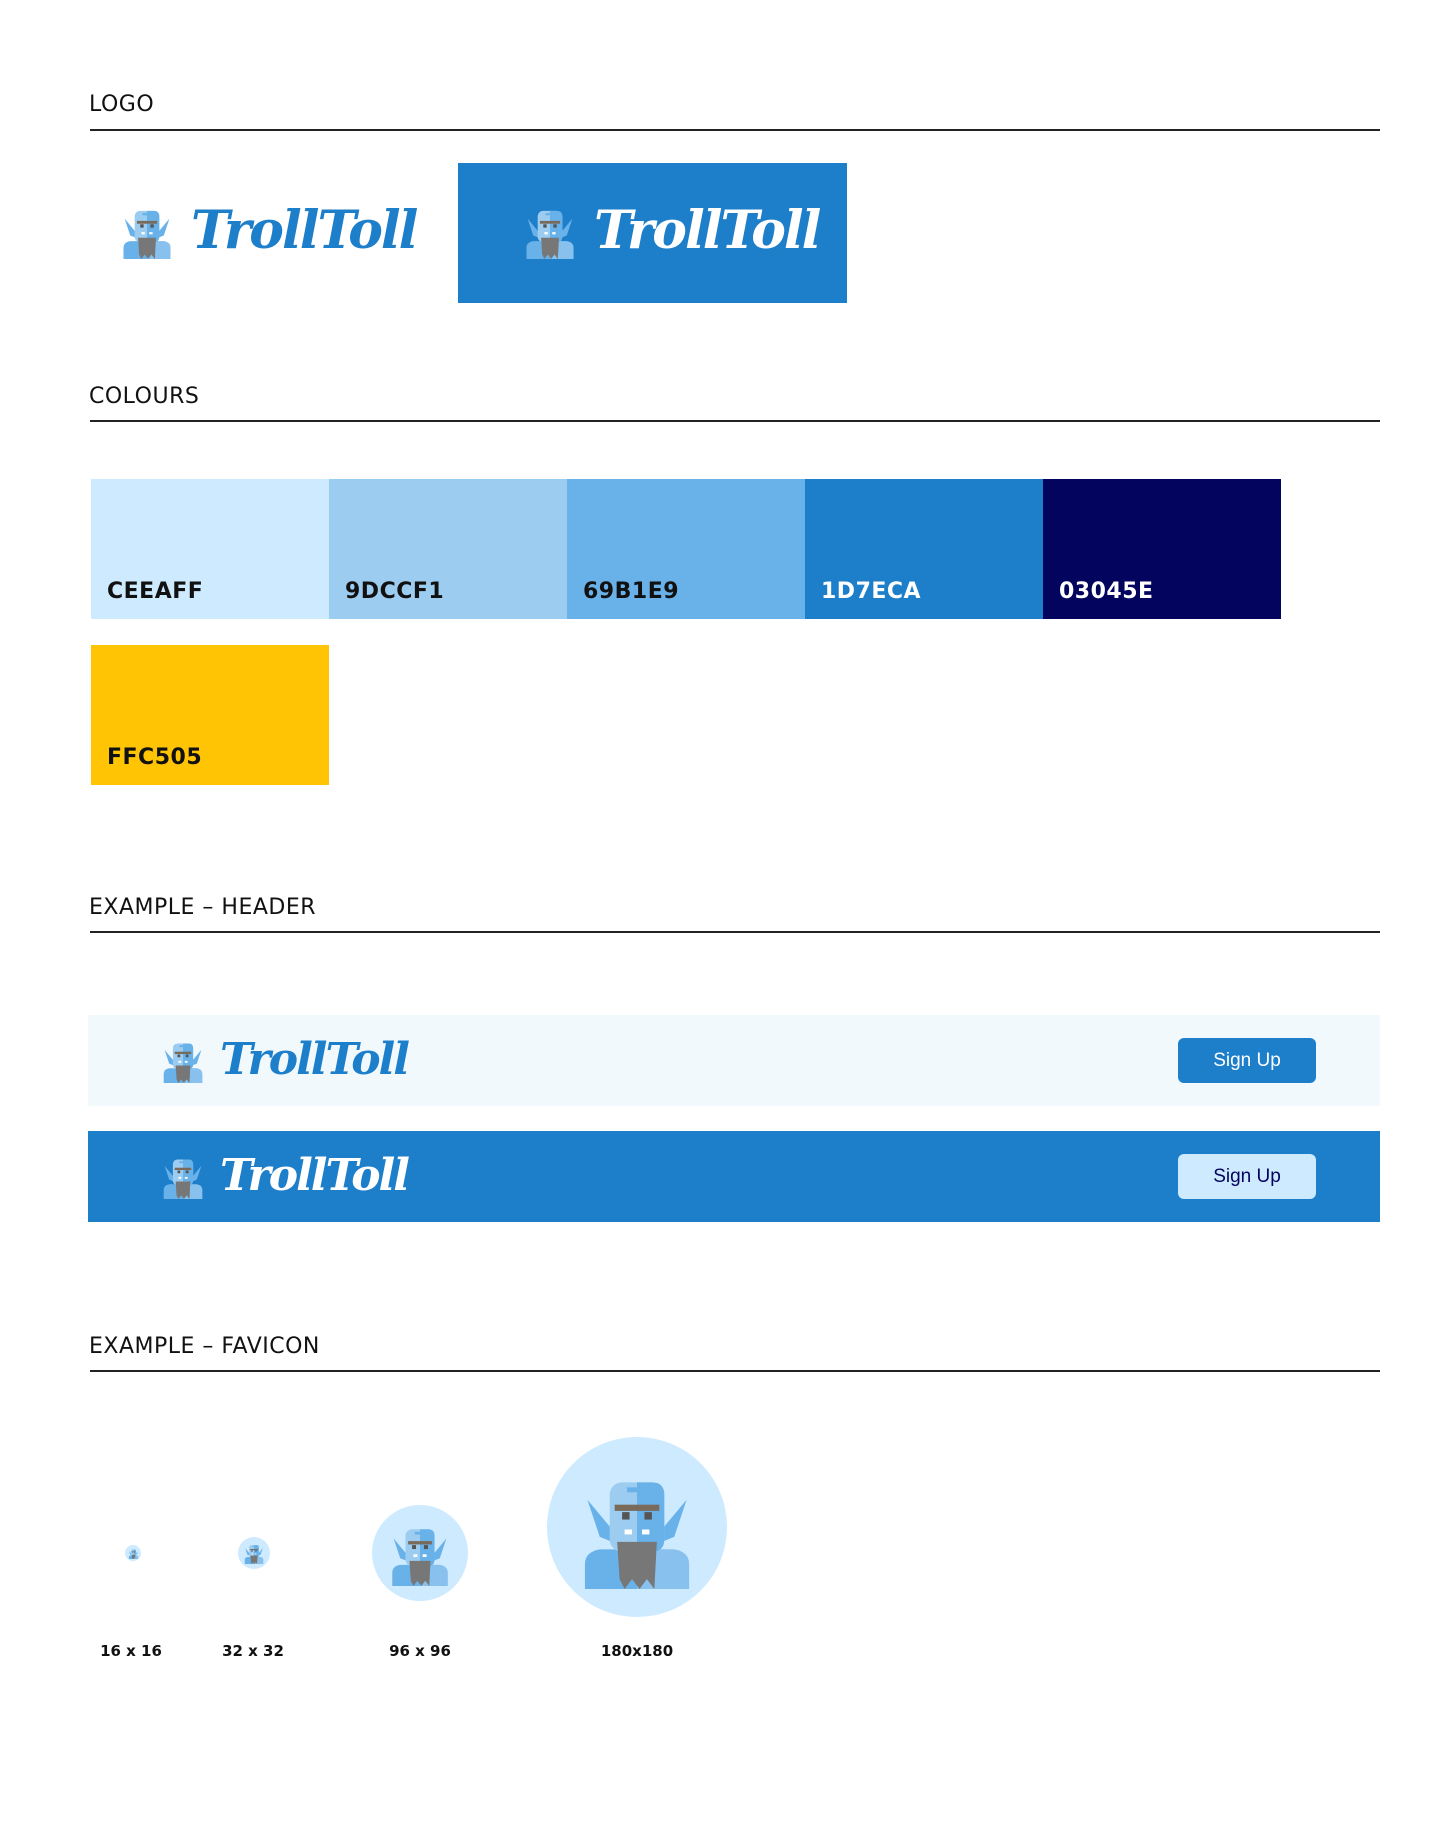  I want to click on colour-hex-label: CEEAFF, so click(155, 591).